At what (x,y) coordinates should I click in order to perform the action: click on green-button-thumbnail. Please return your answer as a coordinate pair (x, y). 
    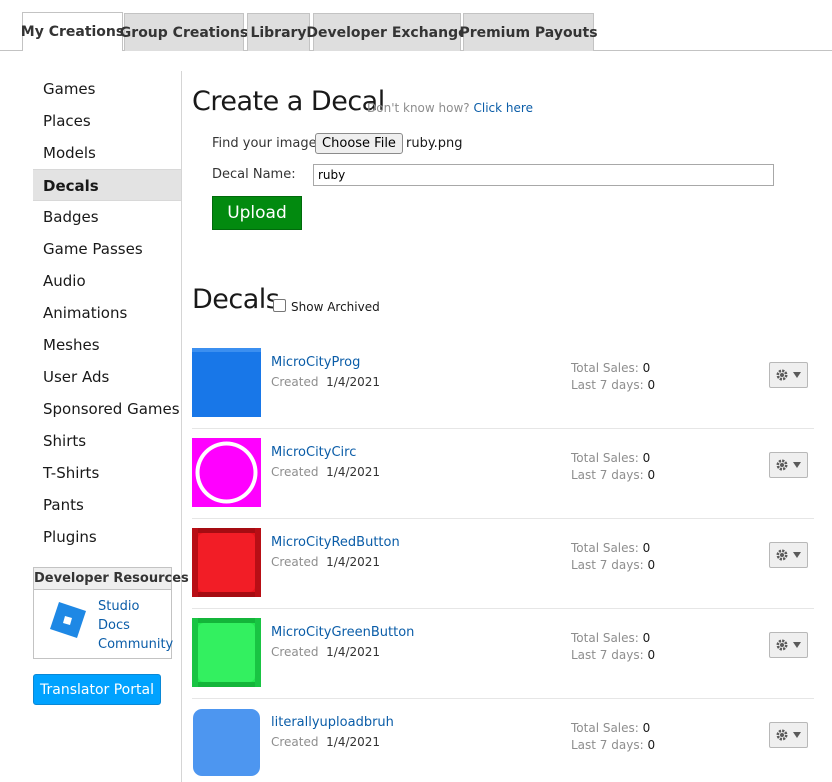
    Looking at the image, I should click on (226, 652).